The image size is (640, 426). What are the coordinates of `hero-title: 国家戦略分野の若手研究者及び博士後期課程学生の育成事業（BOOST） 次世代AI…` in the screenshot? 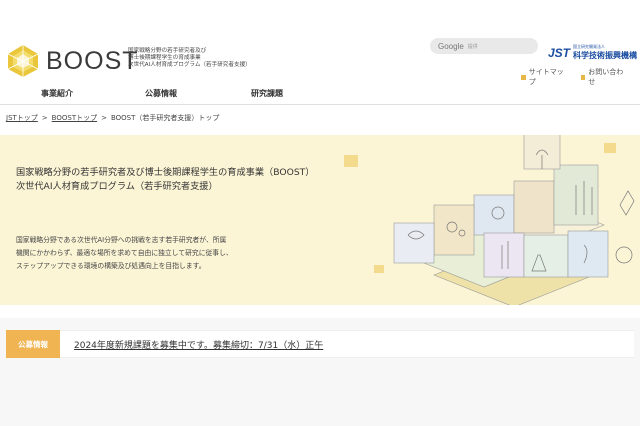 It's located at (165, 180).